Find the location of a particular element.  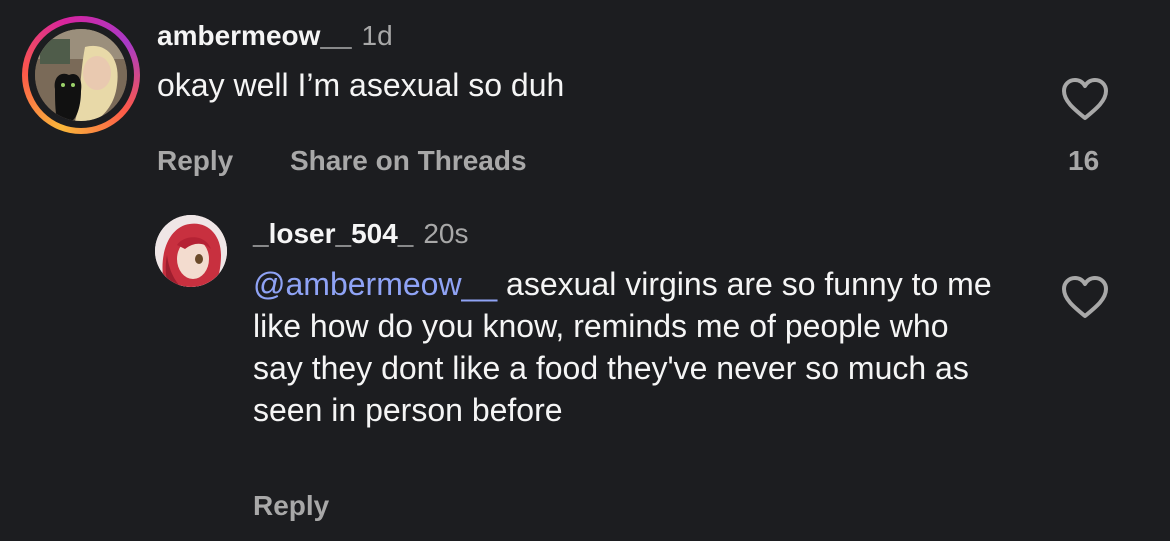

username-text: _loser_504_ is located at coordinates (333, 233).